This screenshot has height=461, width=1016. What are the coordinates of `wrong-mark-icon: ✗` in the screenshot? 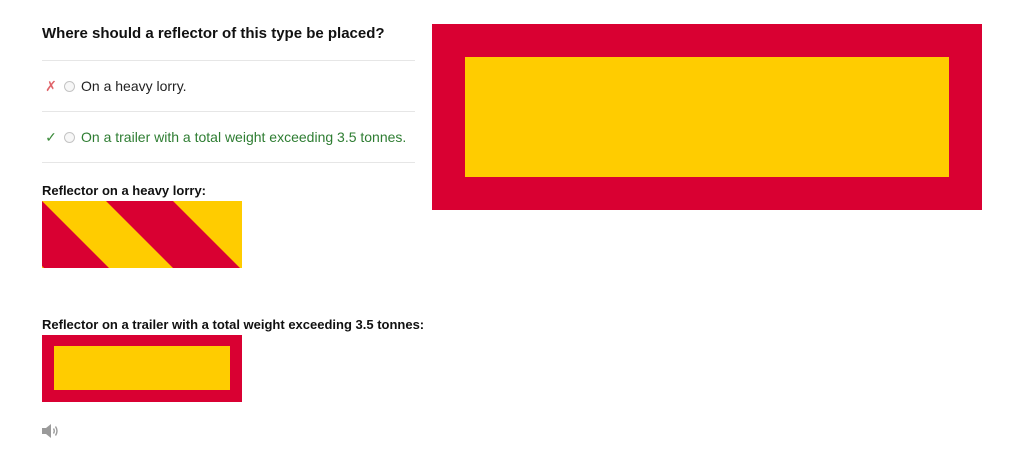 It's located at (51, 85).